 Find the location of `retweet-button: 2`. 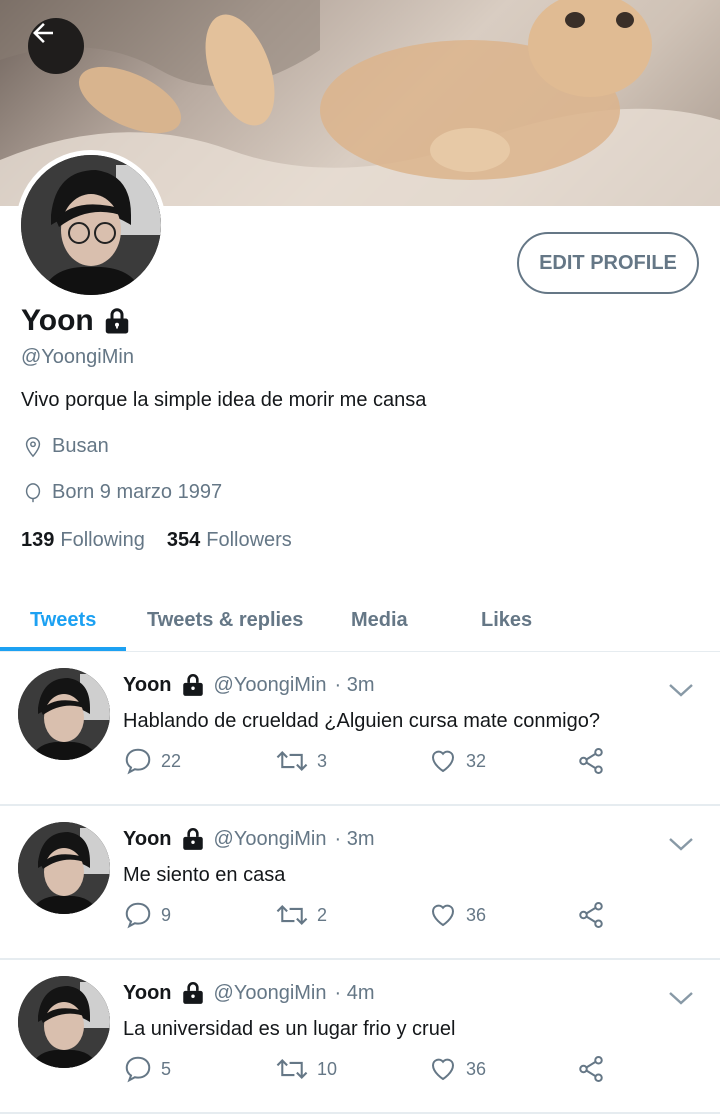

retweet-button: 2 is located at coordinates (301, 915).